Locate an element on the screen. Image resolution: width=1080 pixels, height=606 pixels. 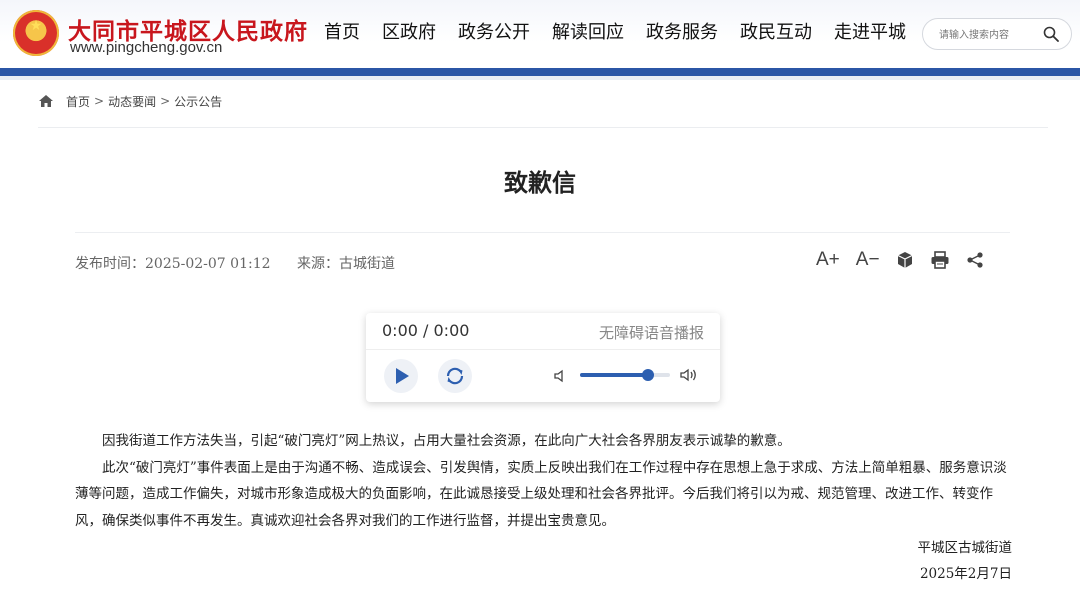
loop-icon is located at coordinates (455, 376).